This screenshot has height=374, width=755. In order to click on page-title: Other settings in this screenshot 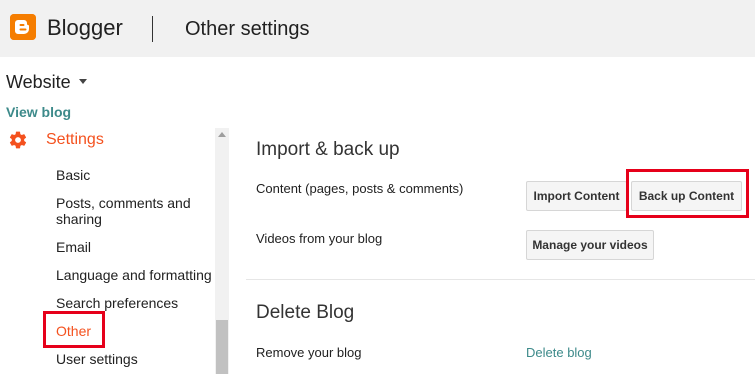, I will do `click(247, 29)`.